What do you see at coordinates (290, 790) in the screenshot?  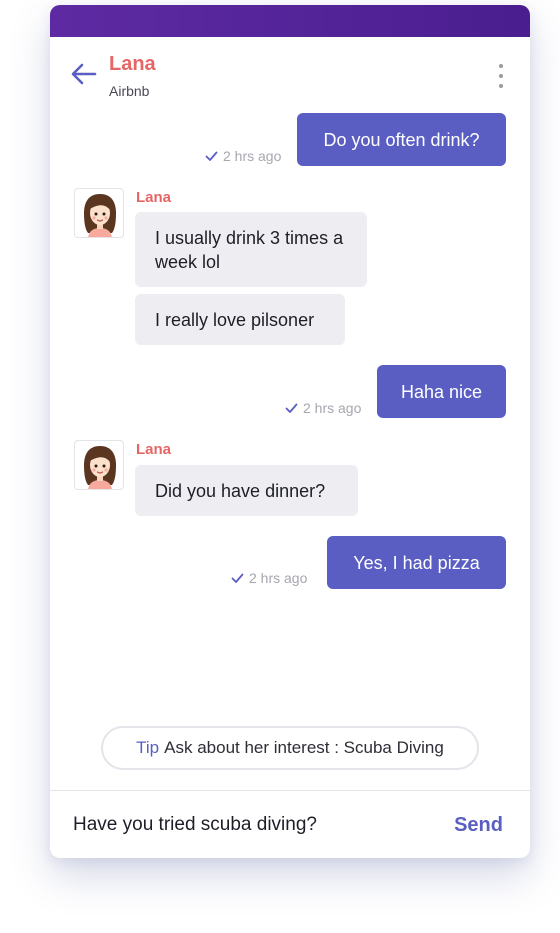 I see `composer-divider` at bounding box center [290, 790].